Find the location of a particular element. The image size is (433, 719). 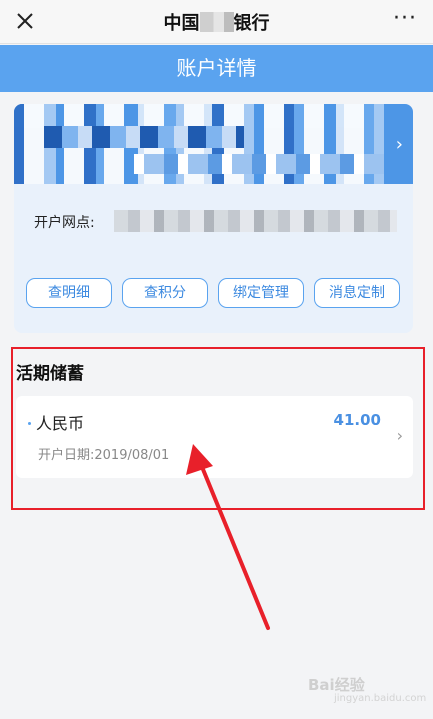

account-banner: › is located at coordinates (213, 144).